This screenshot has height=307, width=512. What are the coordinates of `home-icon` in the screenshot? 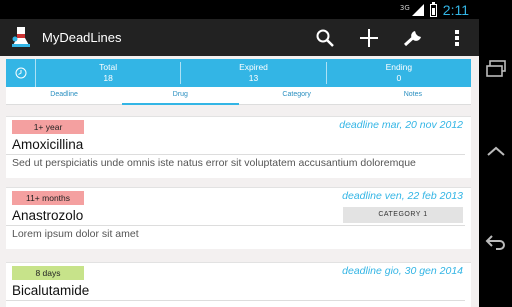 It's located at (495, 151).